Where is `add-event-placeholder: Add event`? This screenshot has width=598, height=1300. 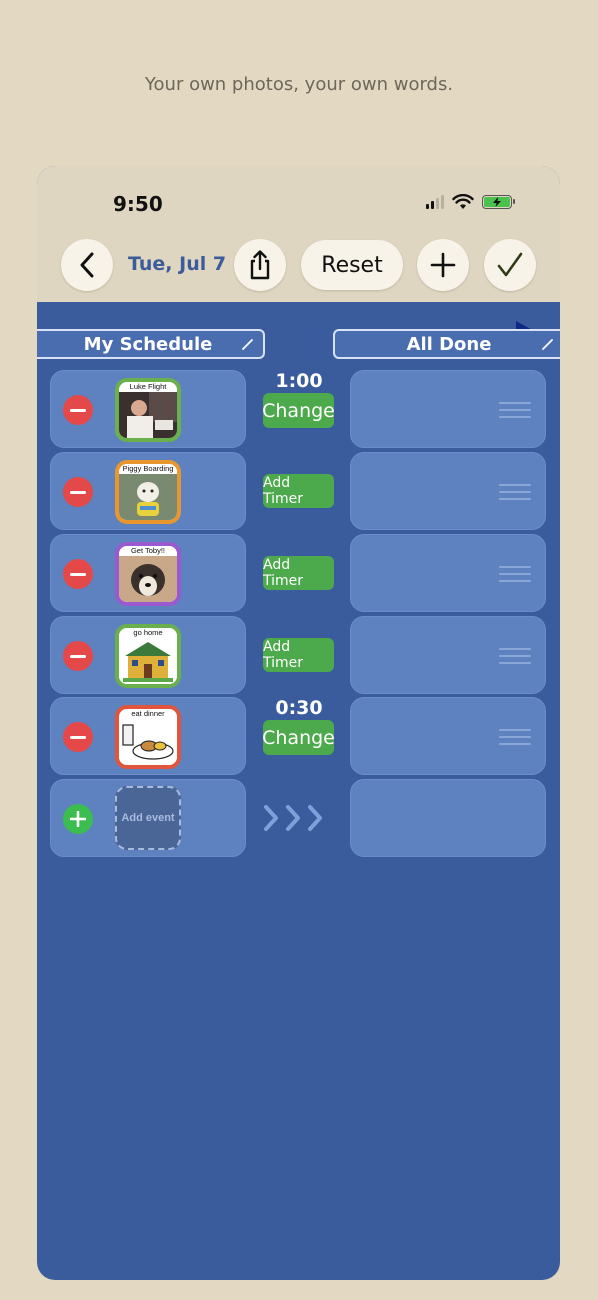 add-event-placeholder: Add event is located at coordinates (148, 818).